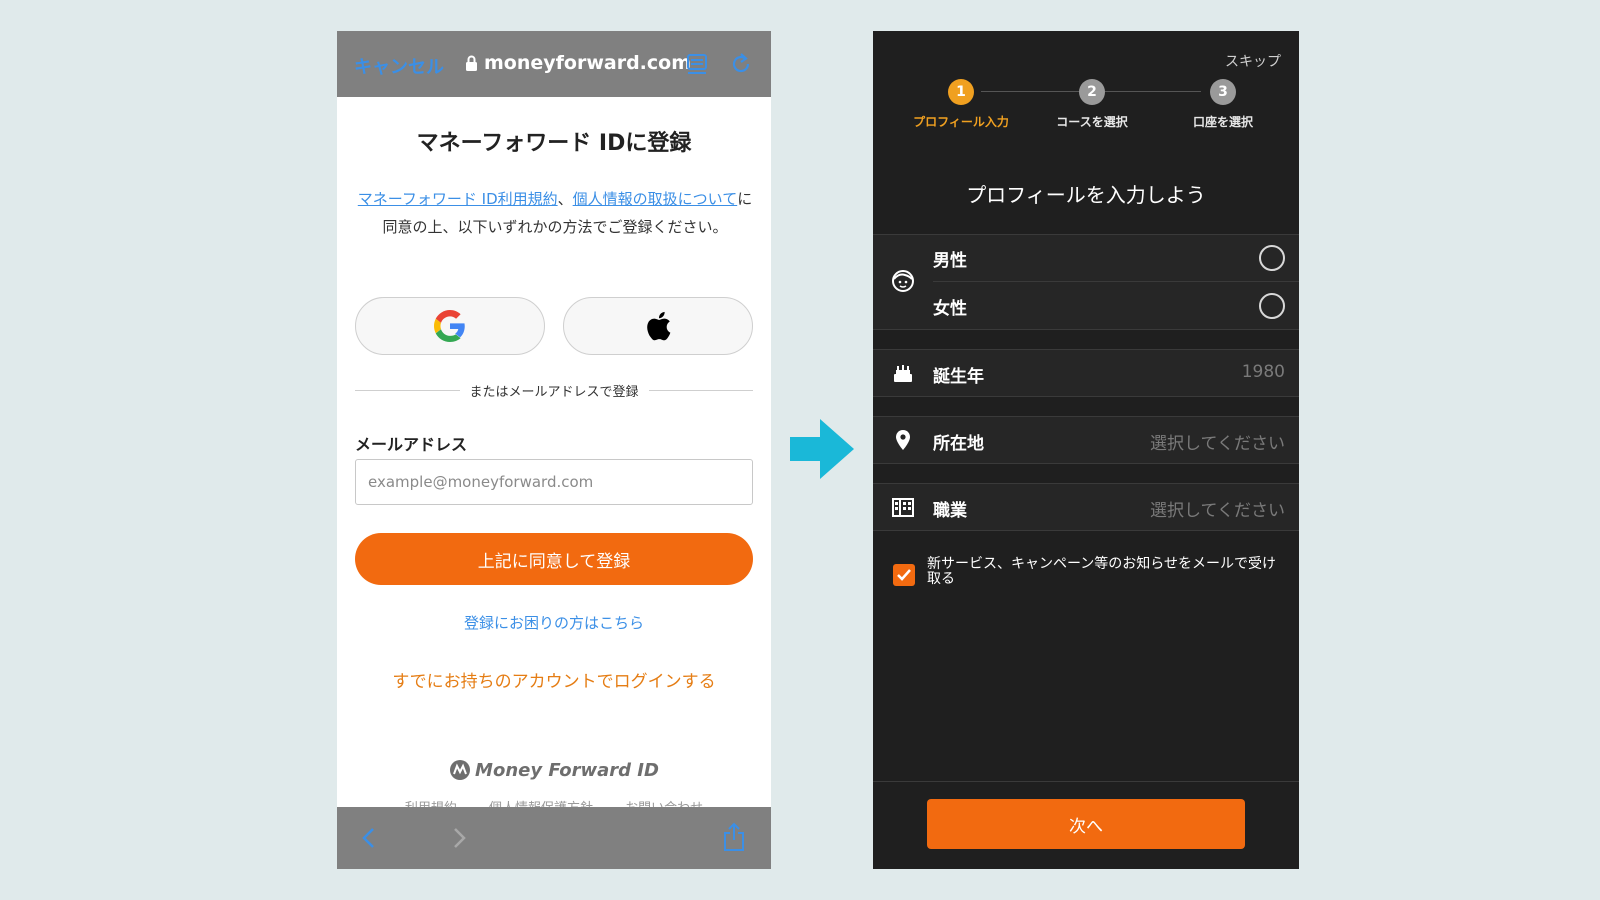 Image resolution: width=1600 pixels, height=900 pixels. What do you see at coordinates (961, 122) in the screenshot?
I see `step-label: プロフィール入力` at bounding box center [961, 122].